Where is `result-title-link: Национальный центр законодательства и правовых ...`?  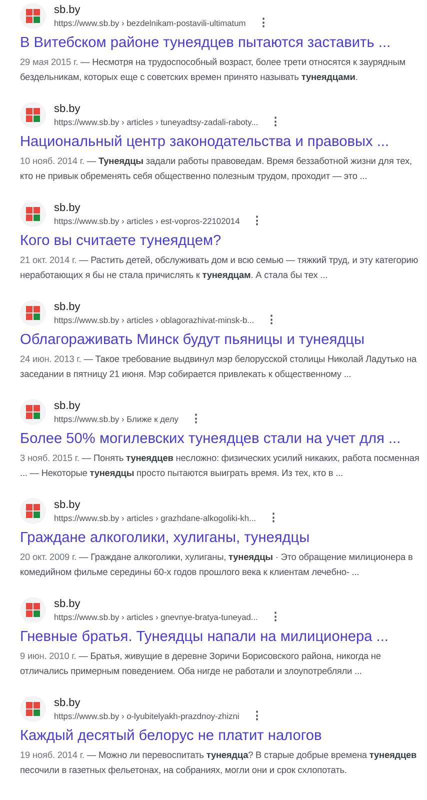
result-title-link: Национальный центр законодательства и правовых ... is located at coordinates (205, 142).